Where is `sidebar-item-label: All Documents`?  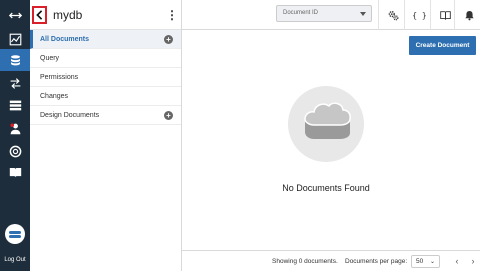
sidebar-item-label: All Documents is located at coordinates (65, 39).